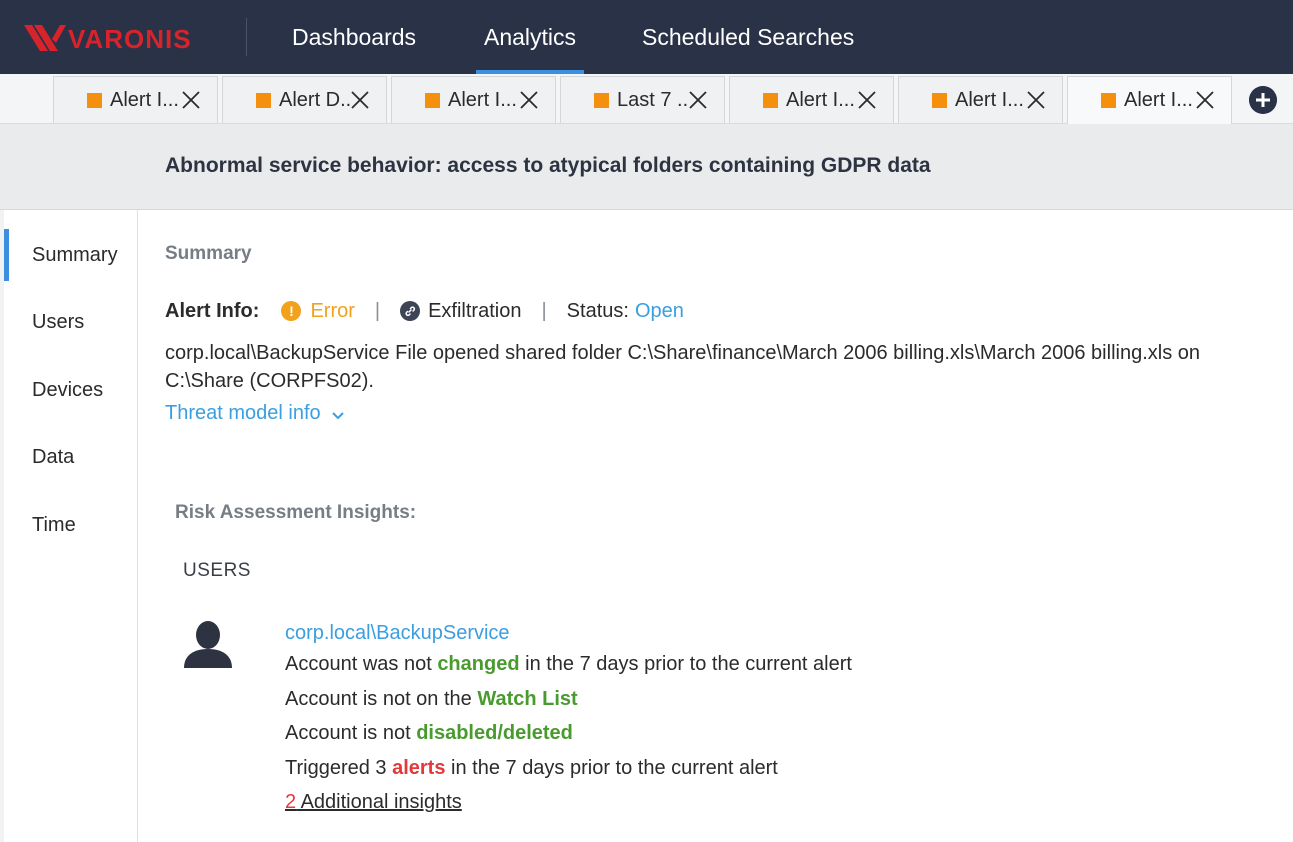  I want to click on insight-highlight: changed, so click(478, 664).